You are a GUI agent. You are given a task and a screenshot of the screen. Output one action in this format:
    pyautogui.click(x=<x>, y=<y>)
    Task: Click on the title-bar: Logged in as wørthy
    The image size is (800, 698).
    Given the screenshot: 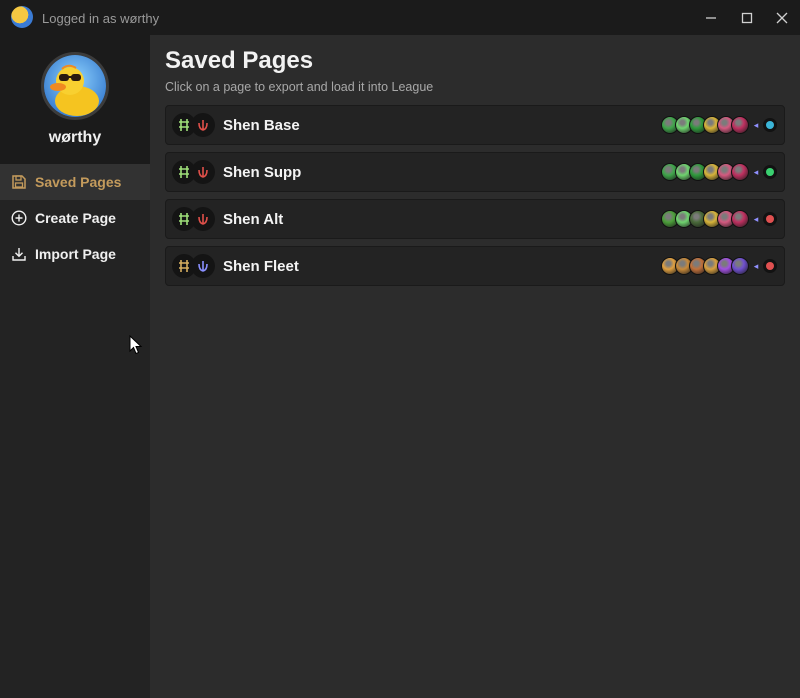 What is the action you would take?
    pyautogui.click(x=400, y=17)
    